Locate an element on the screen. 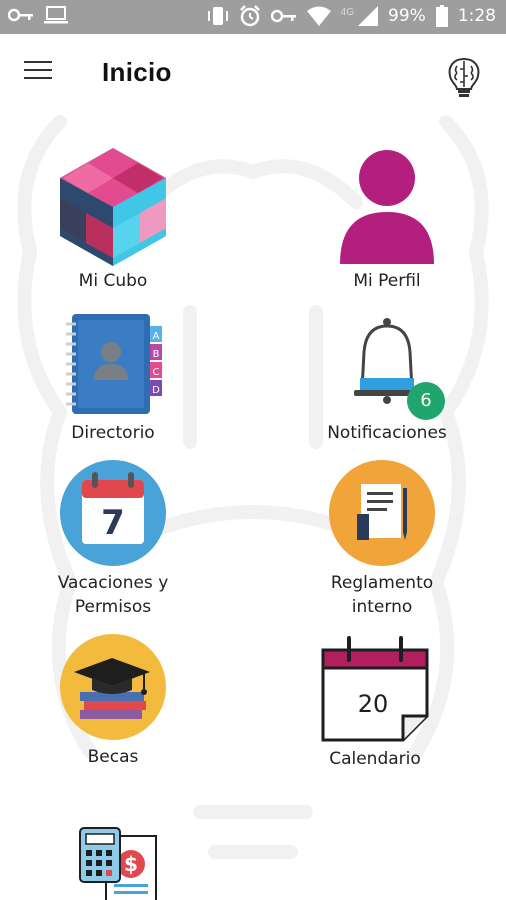 Image resolution: width=506 pixels, height=900 pixels. tile-directorio: A B C D Directorio is located at coordinates (113, 378).